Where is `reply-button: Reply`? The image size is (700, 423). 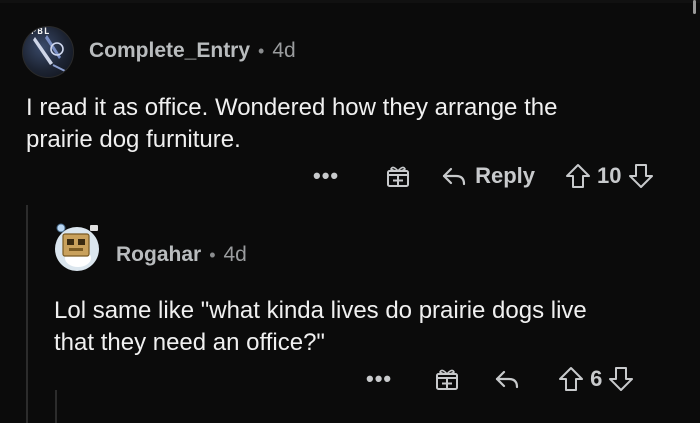
reply-button: Reply is located at coordinates (488, 176).